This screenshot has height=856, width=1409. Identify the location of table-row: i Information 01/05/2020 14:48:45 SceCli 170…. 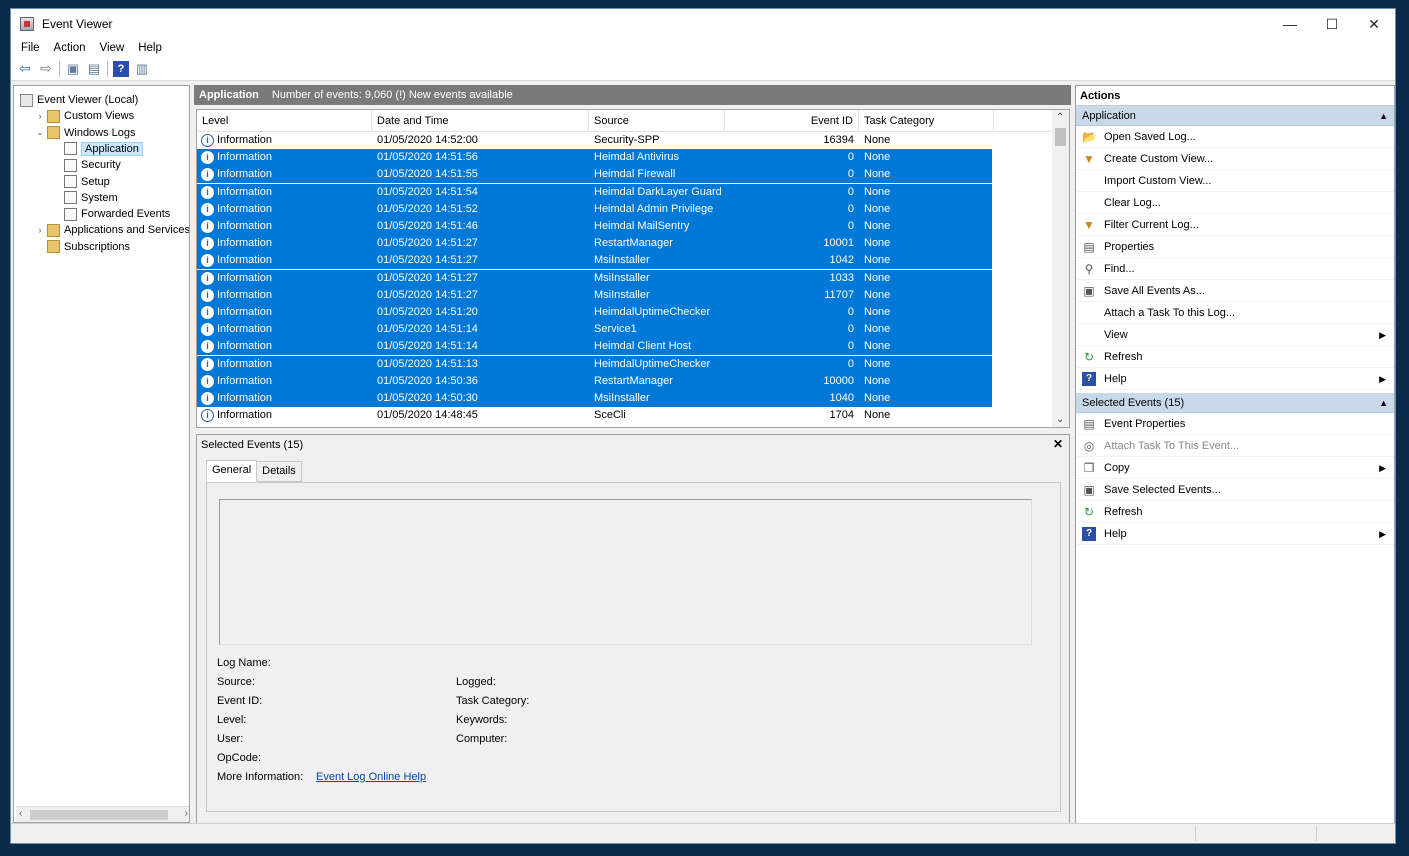
(594, 415).